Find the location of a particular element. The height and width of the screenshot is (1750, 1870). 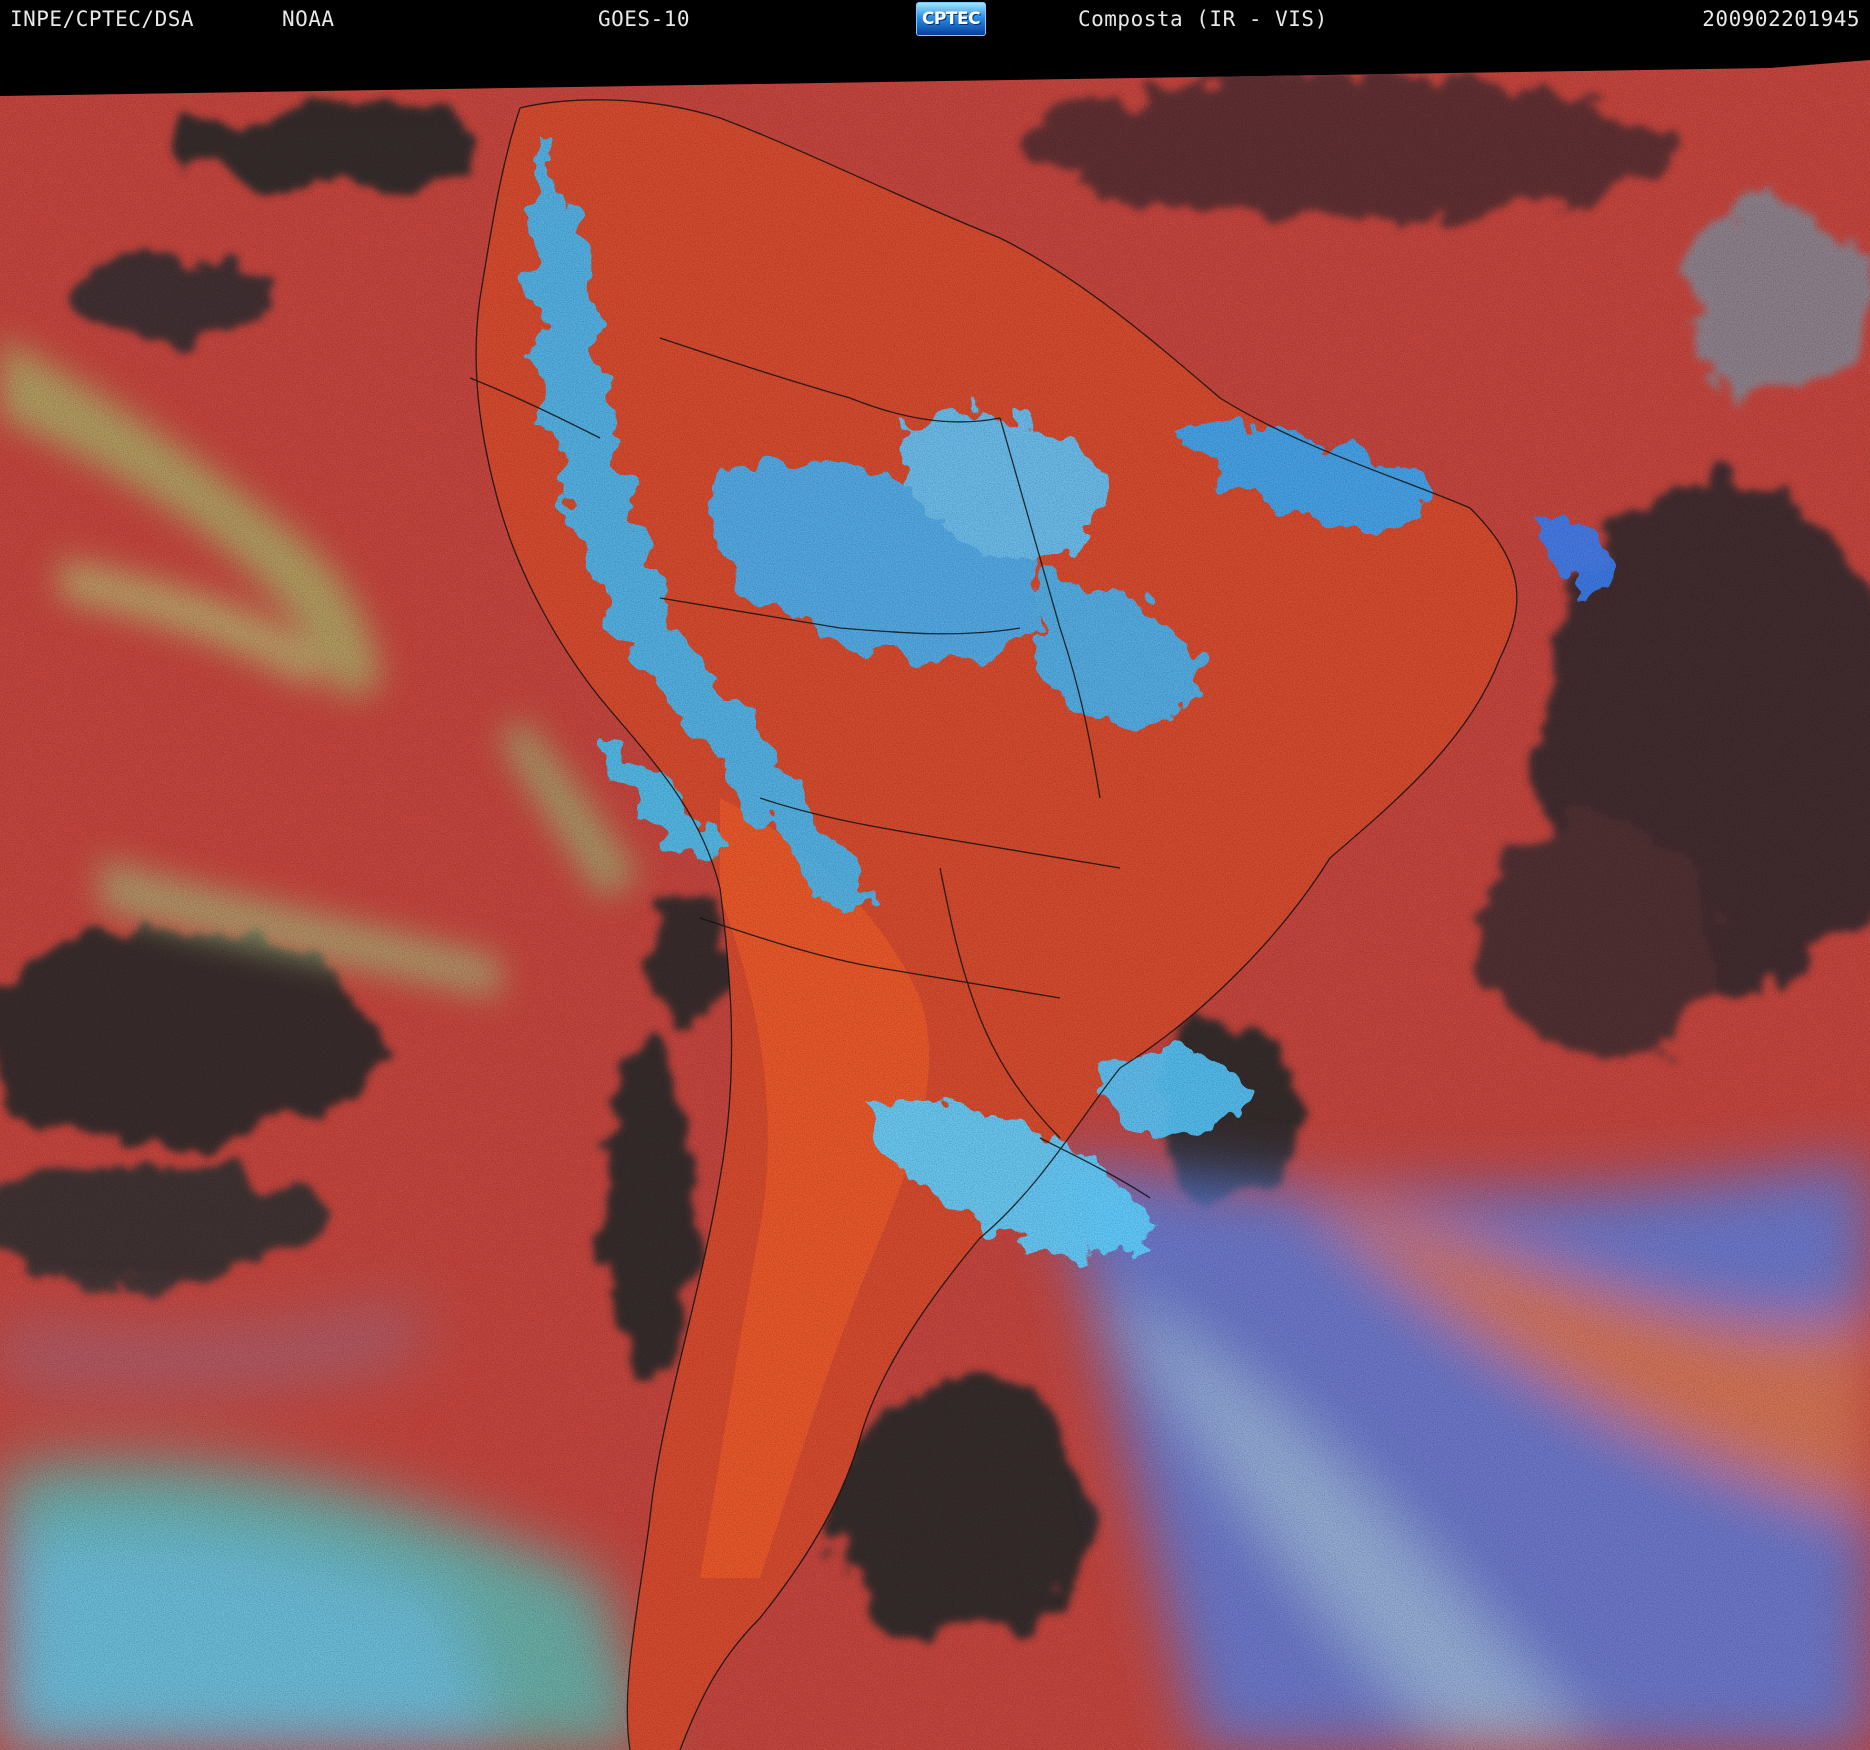

source-label: NOAA is located at coordinates (308, 19).